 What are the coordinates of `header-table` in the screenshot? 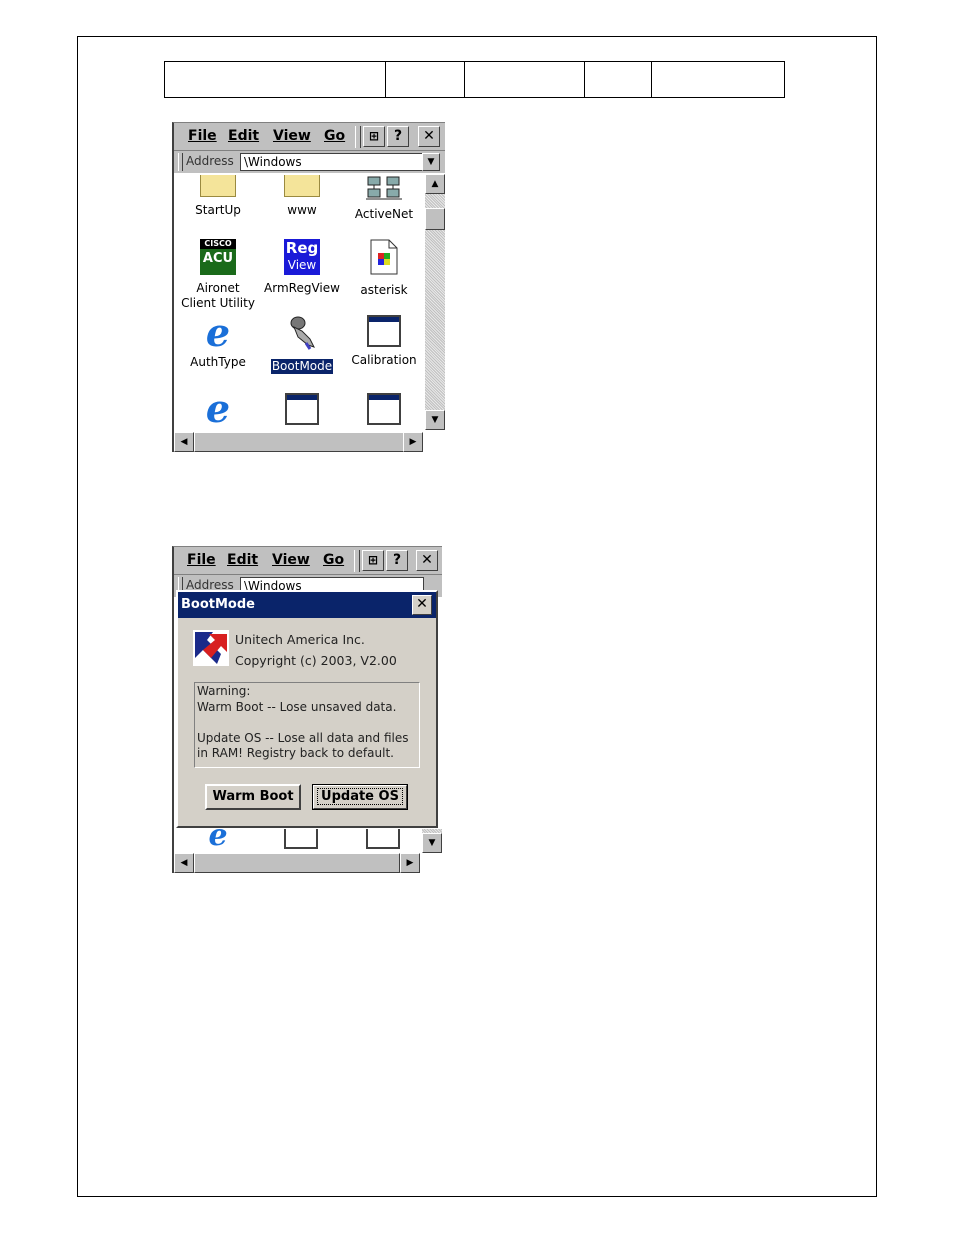 It's located at (474, 79).